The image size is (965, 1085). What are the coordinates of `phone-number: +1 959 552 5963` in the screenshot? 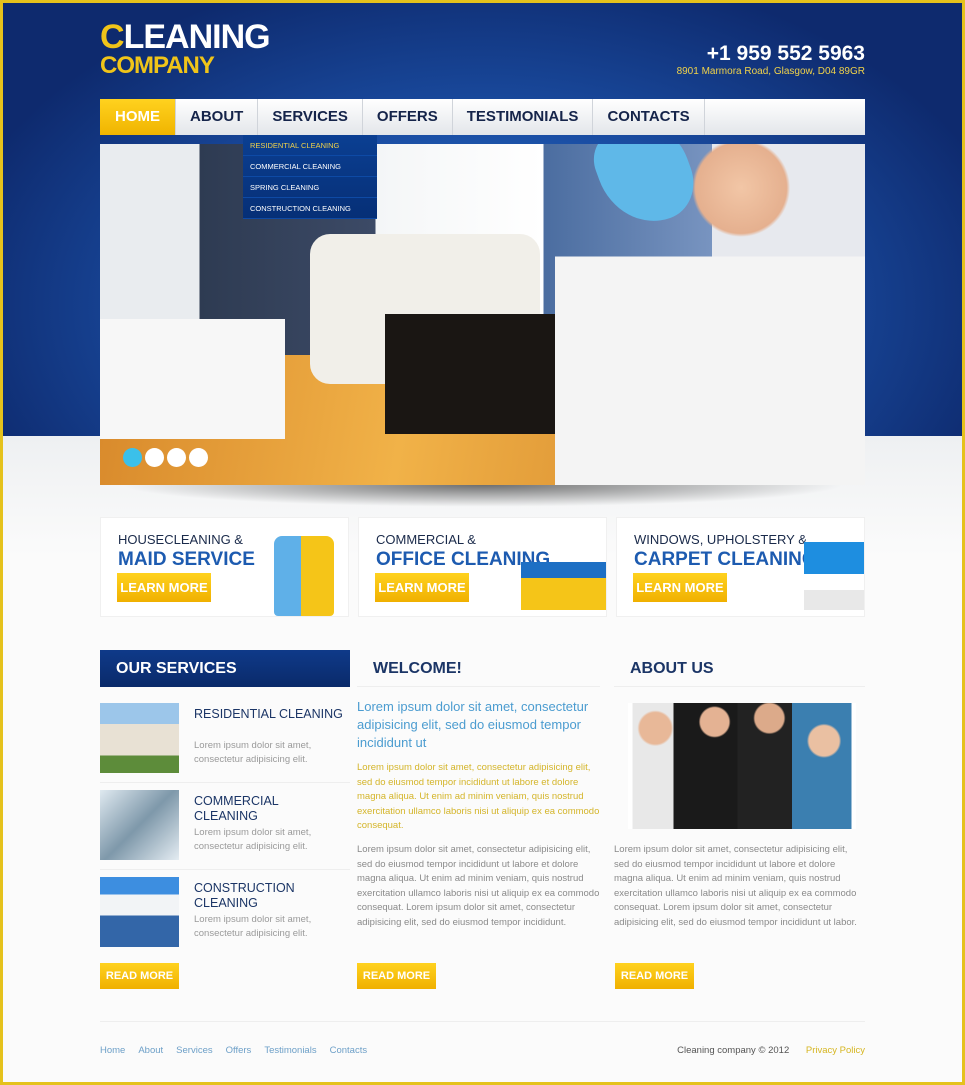 It's located at (785, 53).